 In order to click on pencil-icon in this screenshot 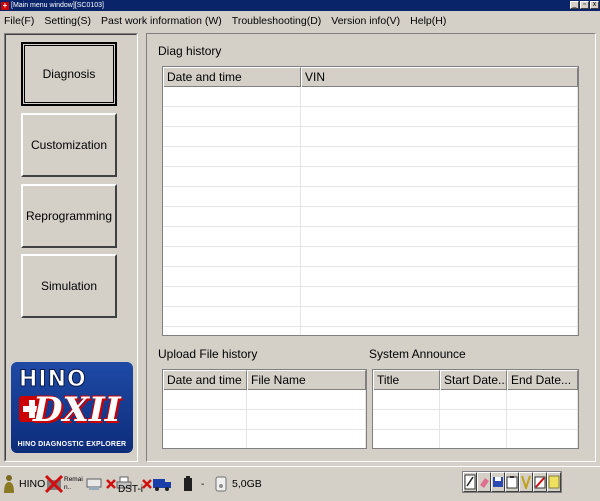, I will do `click(470, 482)`.